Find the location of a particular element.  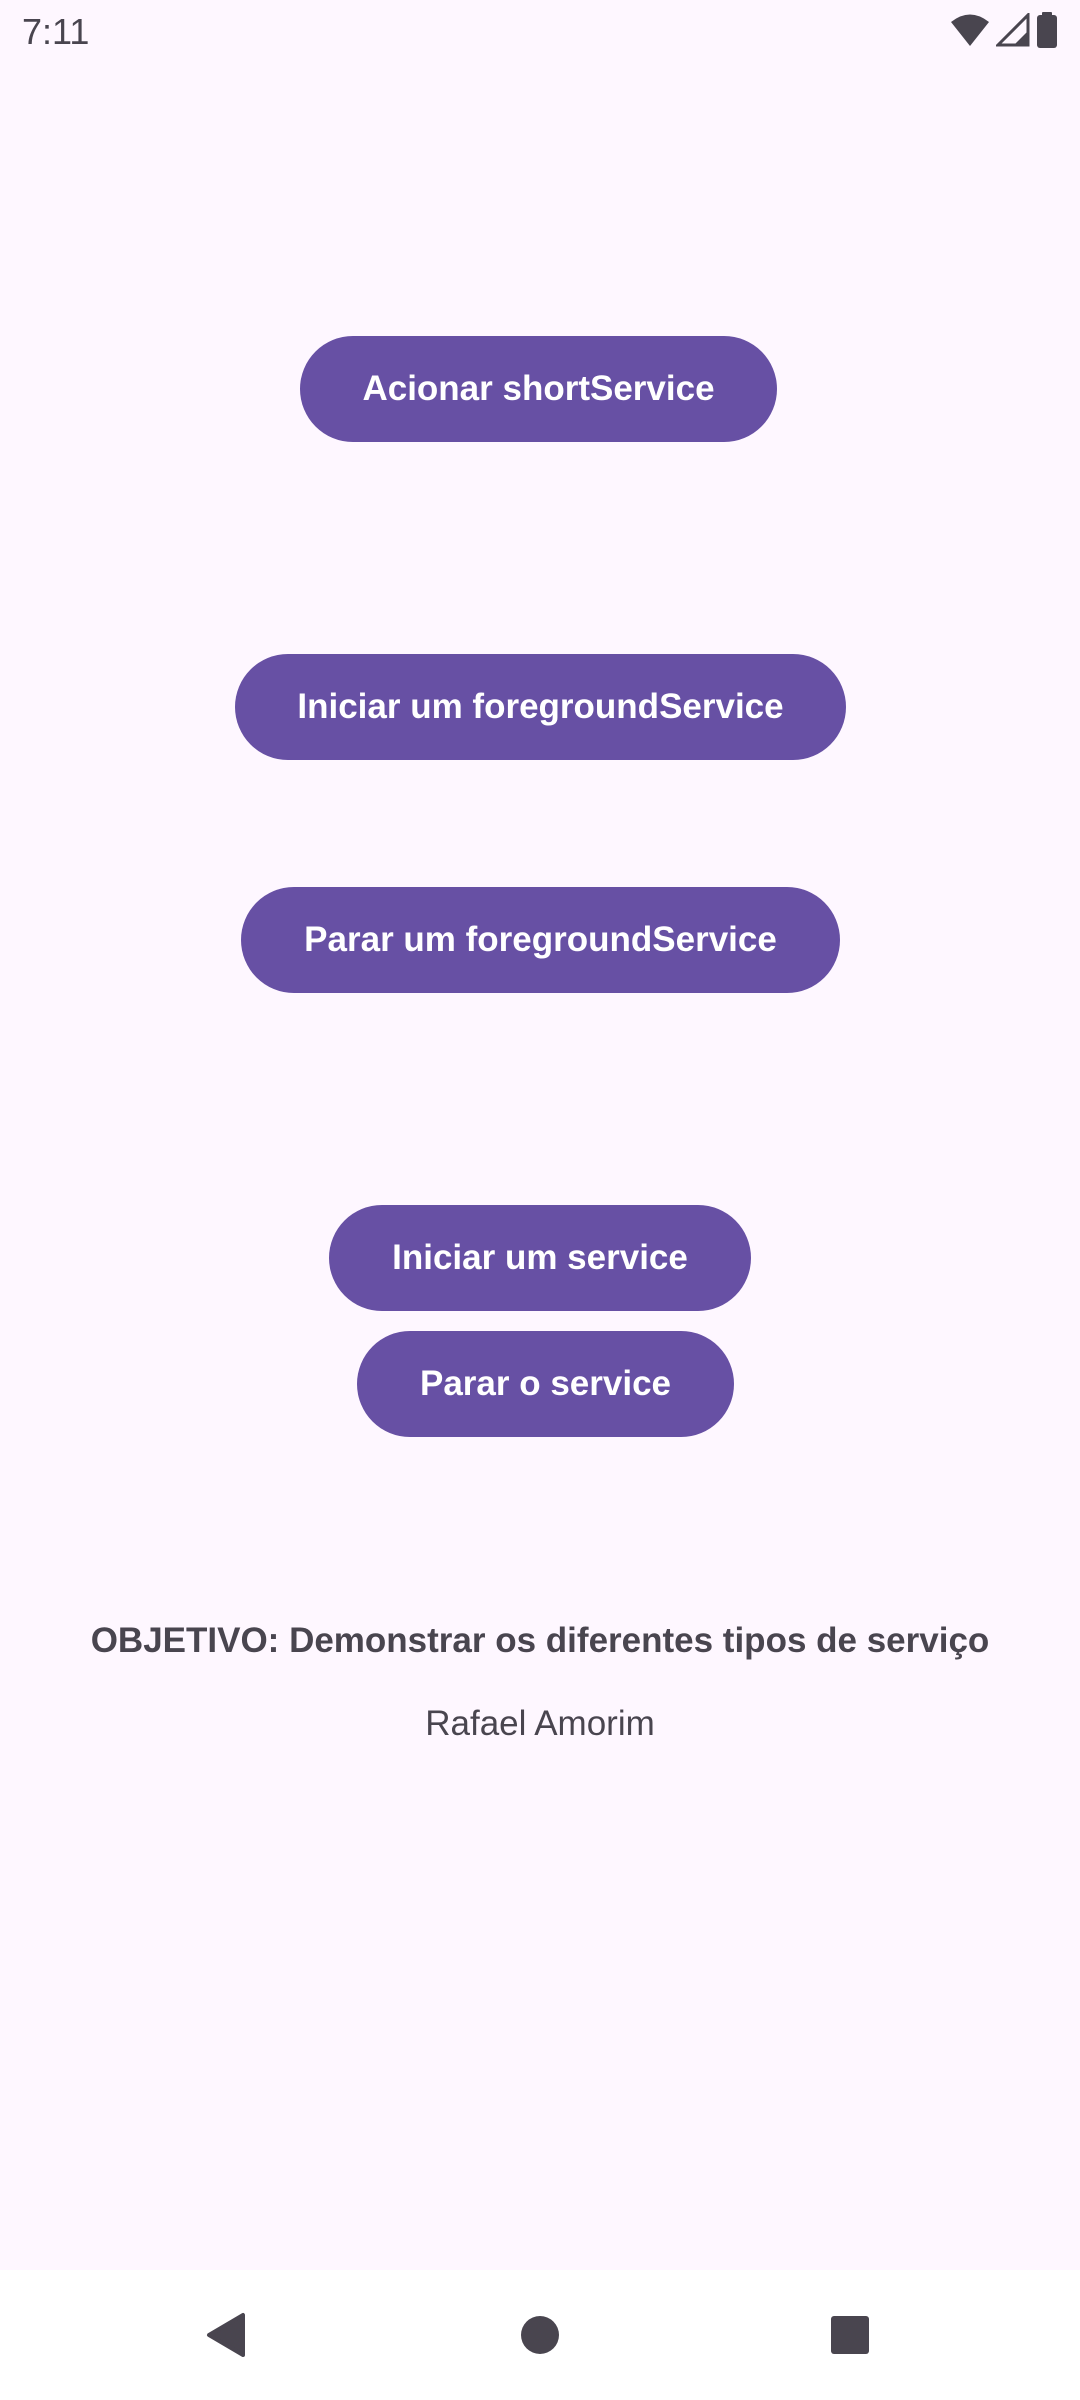

battery-icon is located at coordinates (1047, 30).